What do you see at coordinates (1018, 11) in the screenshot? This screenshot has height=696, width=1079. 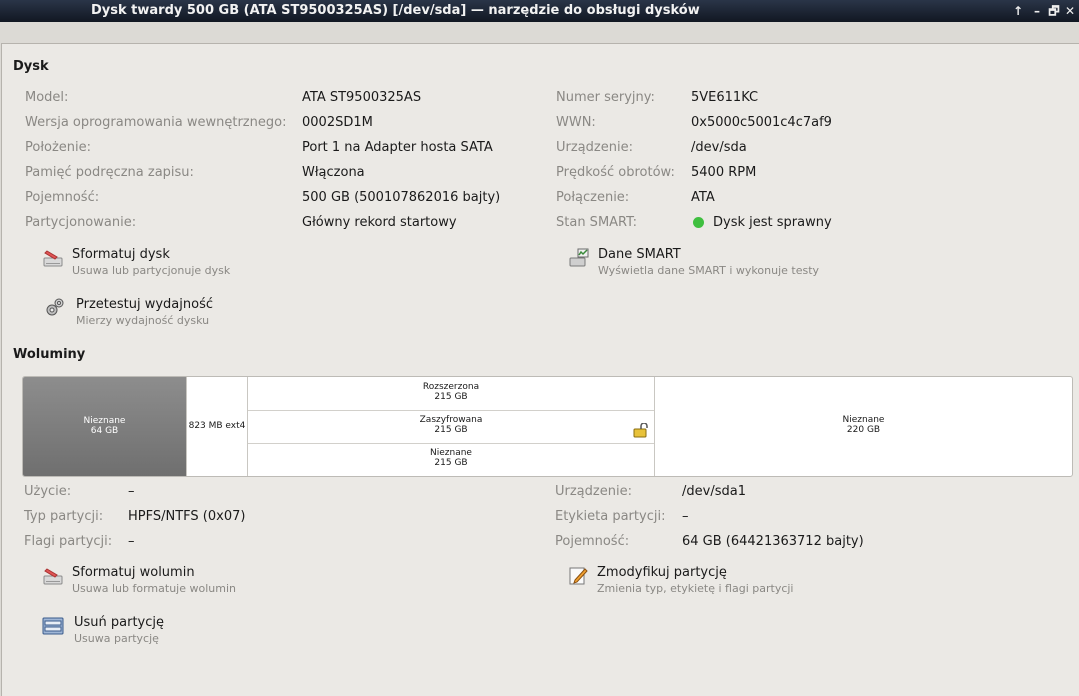 I see `keep-above-button: ↑` at bounding box center [1018, 11].